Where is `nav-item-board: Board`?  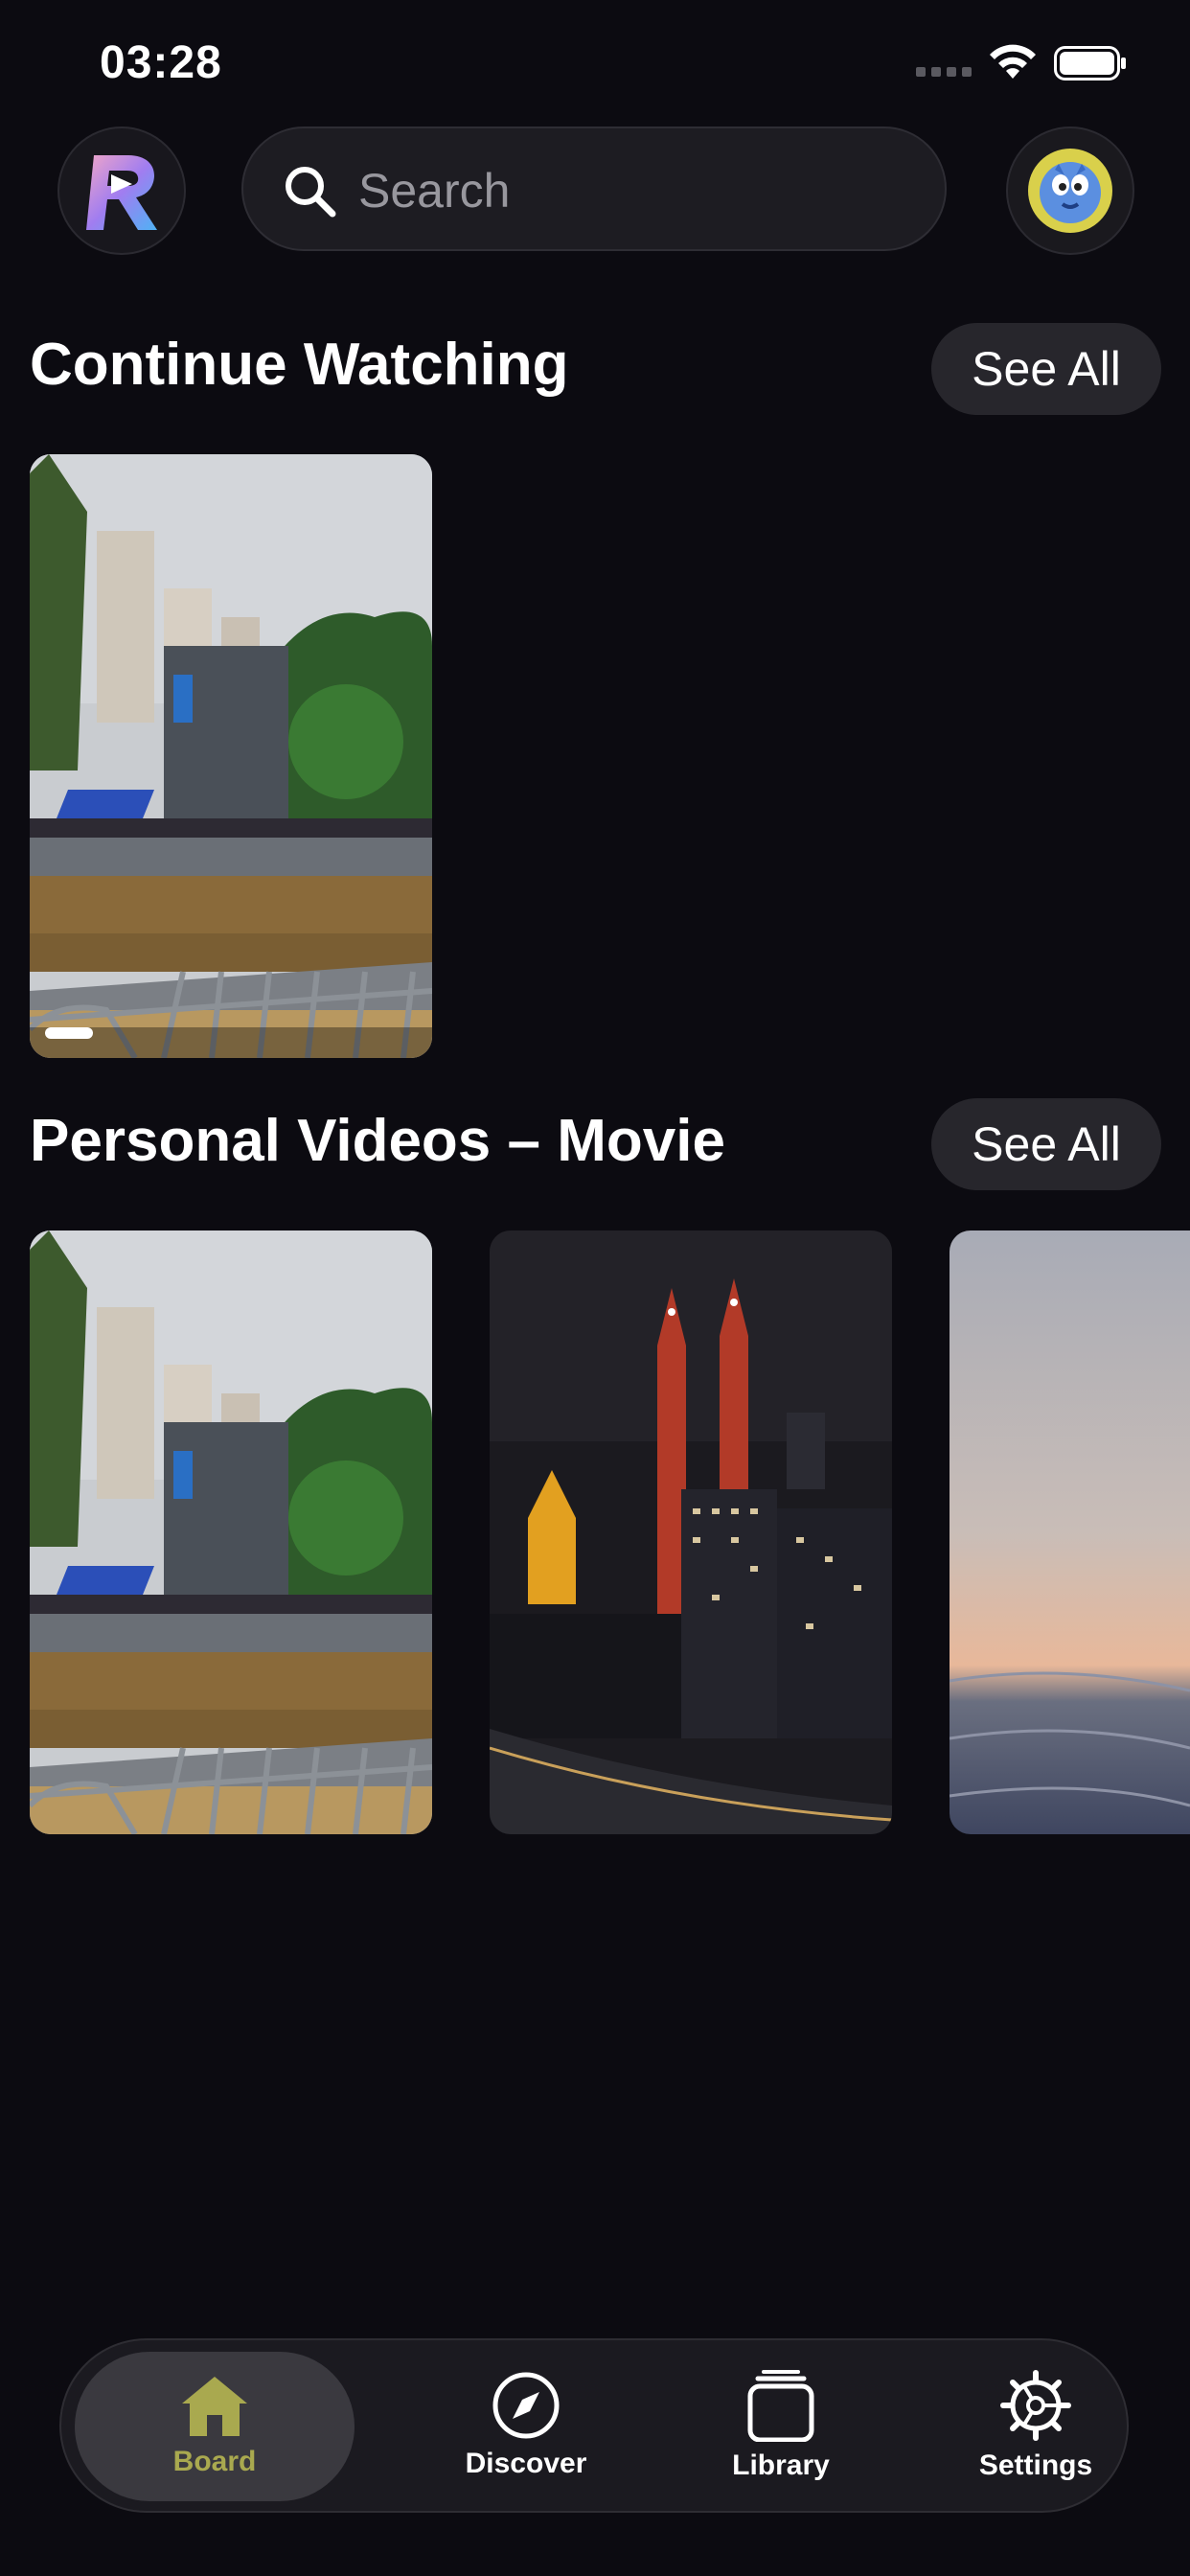 nav-item-board: Board is located at coordinates (215, 2425).